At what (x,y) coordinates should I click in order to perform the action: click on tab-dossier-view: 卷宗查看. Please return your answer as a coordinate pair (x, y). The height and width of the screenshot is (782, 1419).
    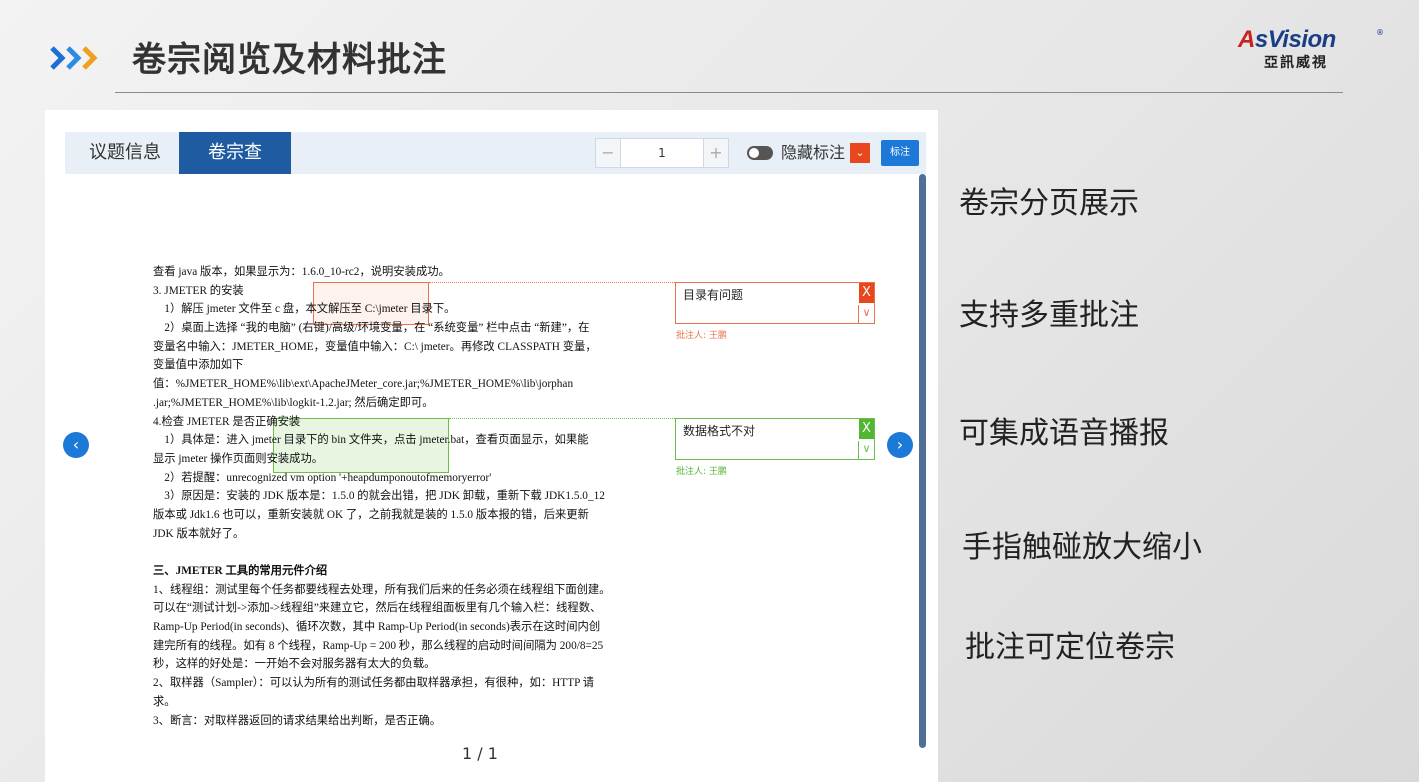
    Looking at the image, I should click on (235, 168).